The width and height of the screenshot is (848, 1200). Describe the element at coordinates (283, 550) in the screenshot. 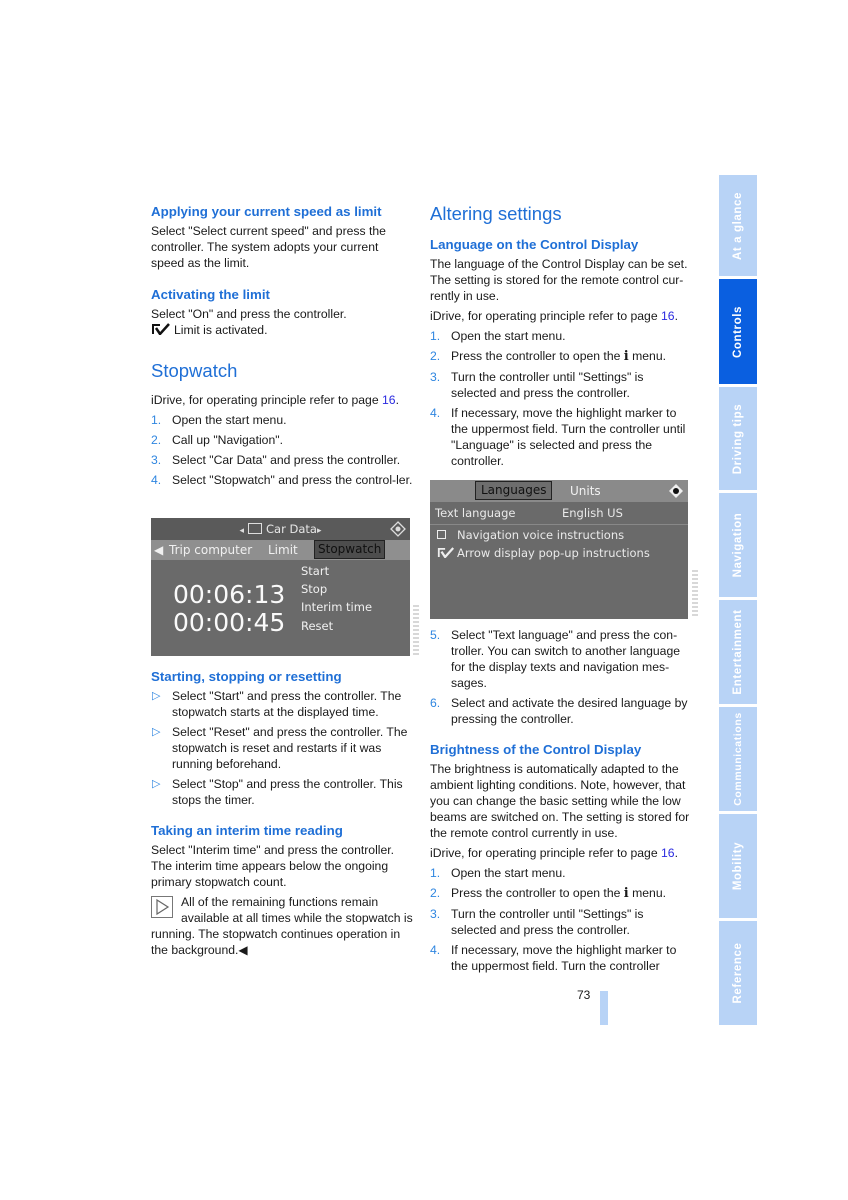

I see `tab-limit: Limit` at that location.